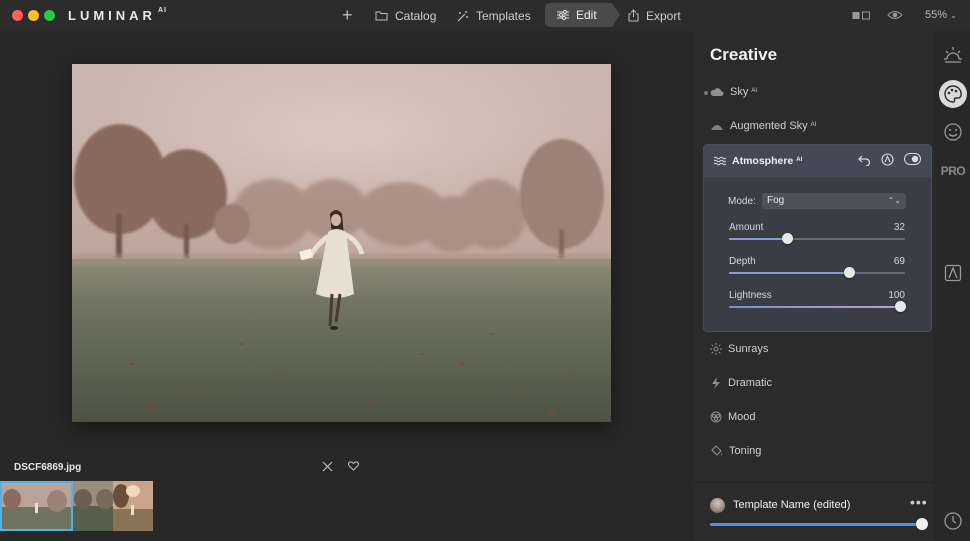 The width and height of the screenshot is (970, 541). What do you see at coordinates (919, 502) in the screenshot?
I see `more-options-button: •••` at bounding box center [919, 502].